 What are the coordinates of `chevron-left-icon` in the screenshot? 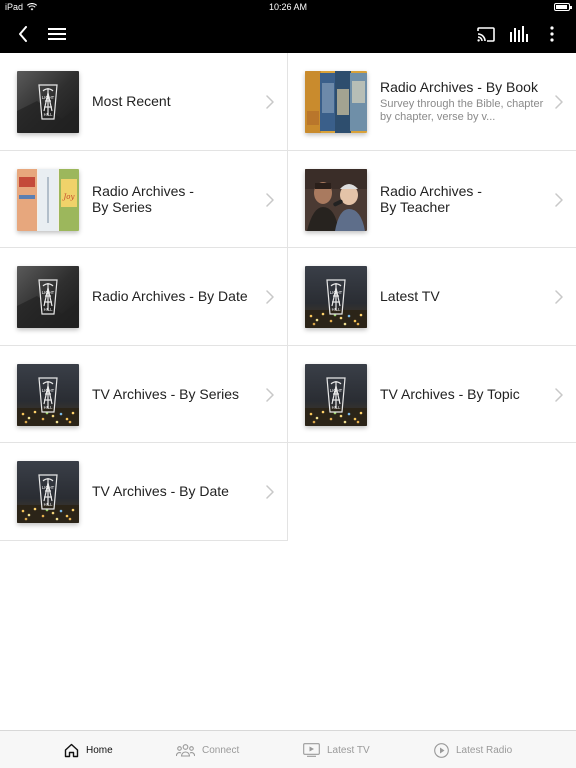 It's located at (23, 34).